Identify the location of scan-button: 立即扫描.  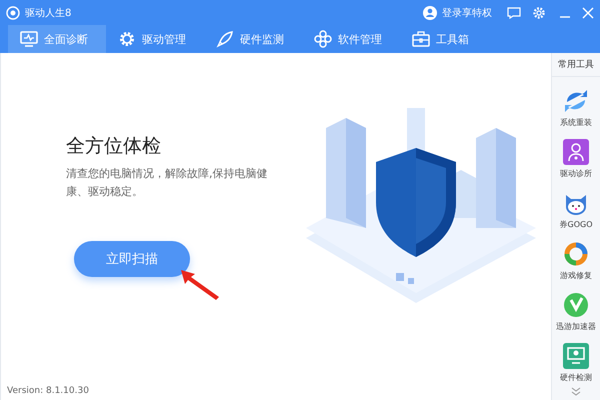
(132, 259).